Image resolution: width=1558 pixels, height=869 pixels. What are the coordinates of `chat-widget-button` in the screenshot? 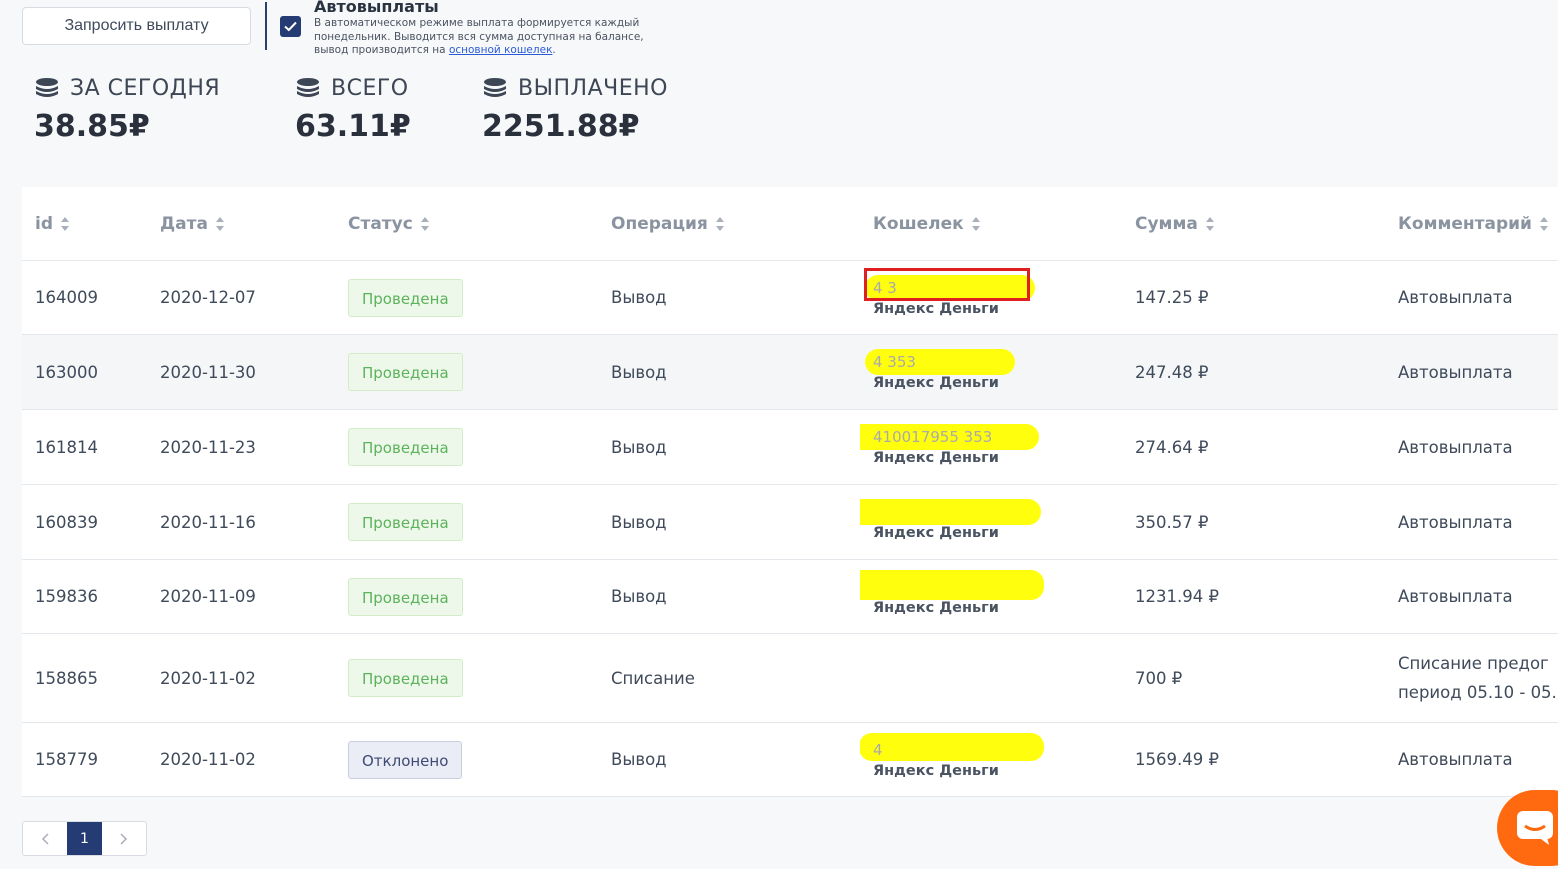 It's located at (1527, 828).